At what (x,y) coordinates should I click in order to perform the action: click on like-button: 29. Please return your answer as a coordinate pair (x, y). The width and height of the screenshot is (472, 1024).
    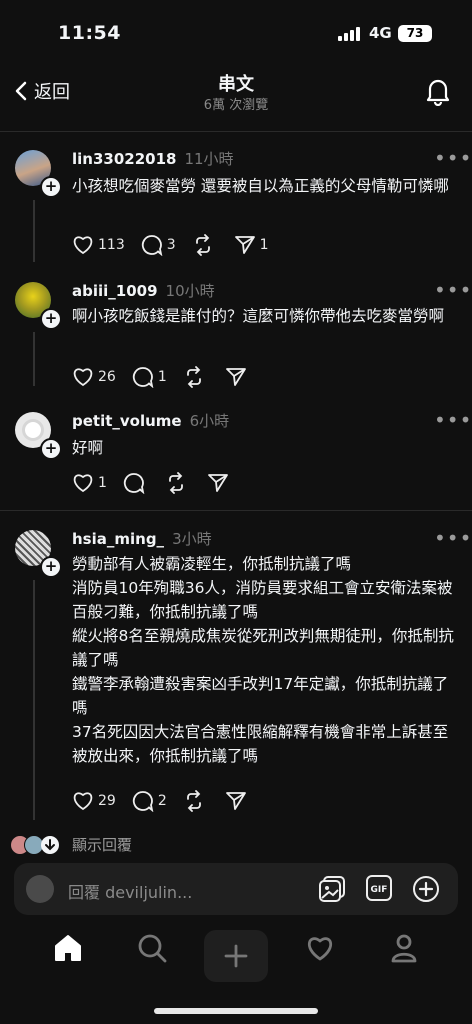
    Looking at the image, I should click on (94, 801).